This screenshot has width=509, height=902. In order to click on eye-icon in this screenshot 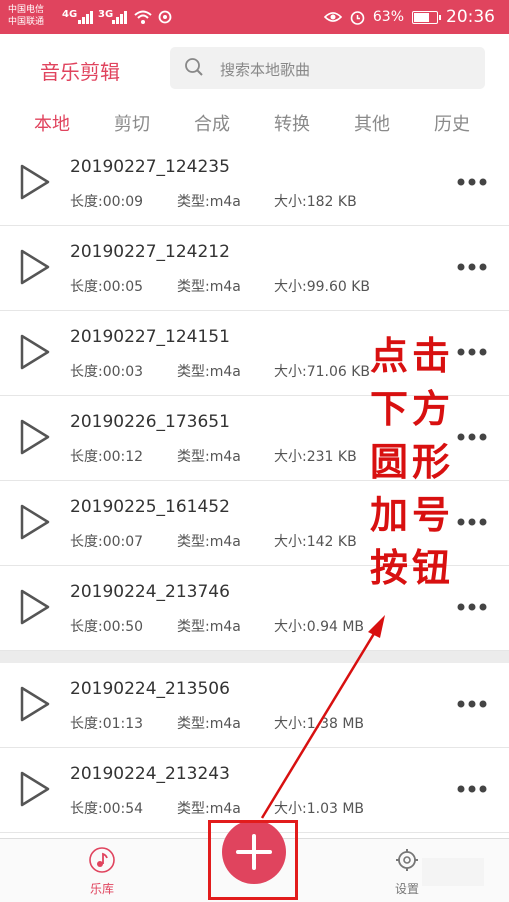, I will do `click(332, 17)`.